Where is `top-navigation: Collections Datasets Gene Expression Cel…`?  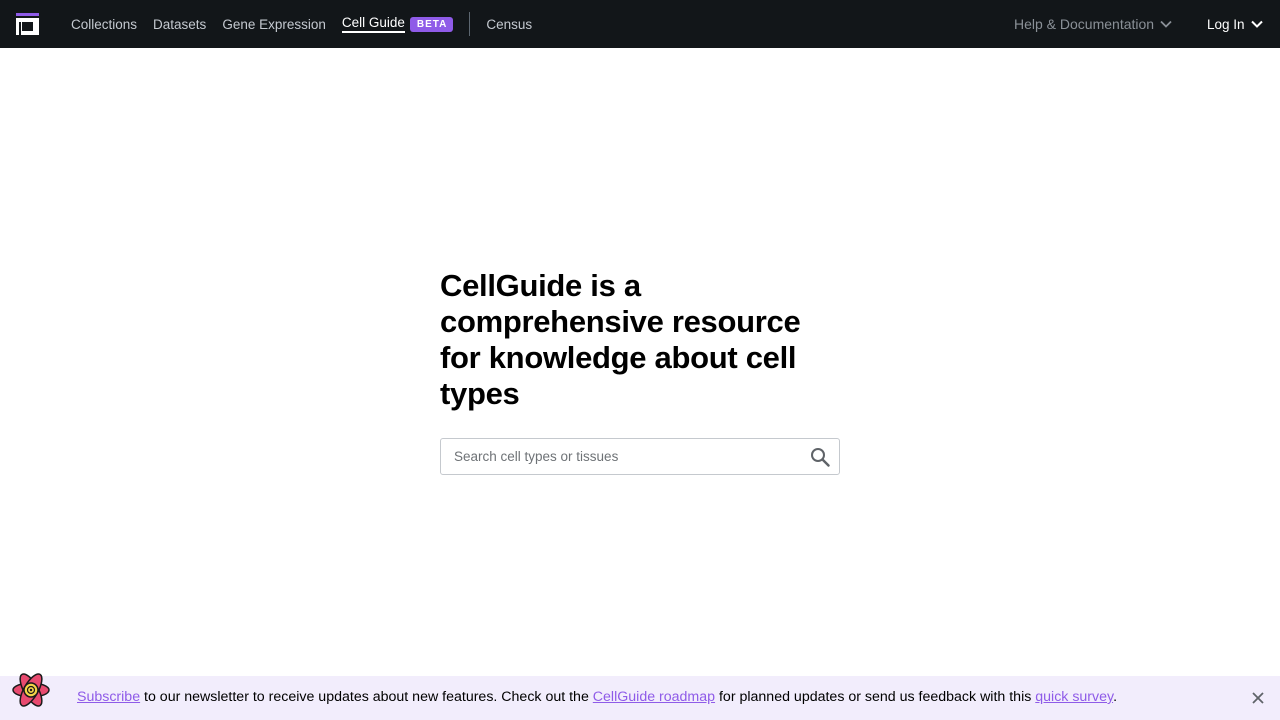 top-navigation: Collections Datasets Gene Expression Cel… is located at coordinates (640, 24).